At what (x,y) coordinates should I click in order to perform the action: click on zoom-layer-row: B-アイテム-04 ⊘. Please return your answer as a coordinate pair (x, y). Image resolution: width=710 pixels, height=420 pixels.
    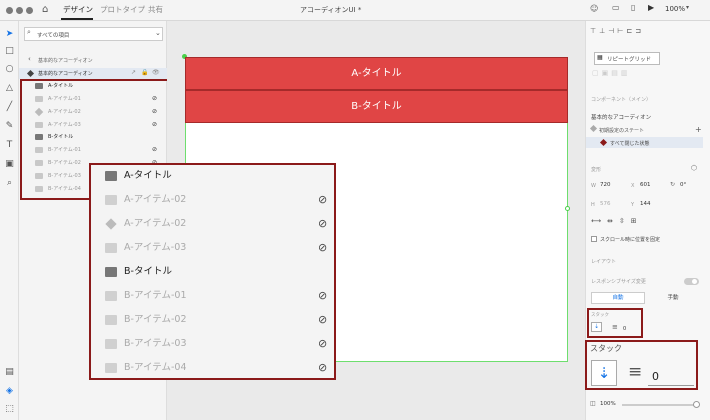
    Looking at the image, I should click on (212, 368).